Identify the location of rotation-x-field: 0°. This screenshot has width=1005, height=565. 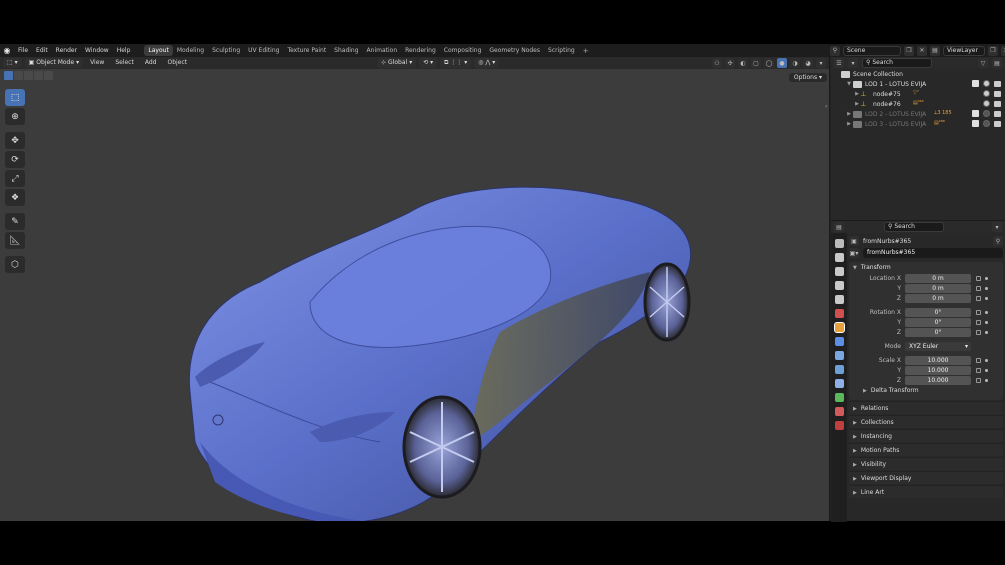
(938, 312).